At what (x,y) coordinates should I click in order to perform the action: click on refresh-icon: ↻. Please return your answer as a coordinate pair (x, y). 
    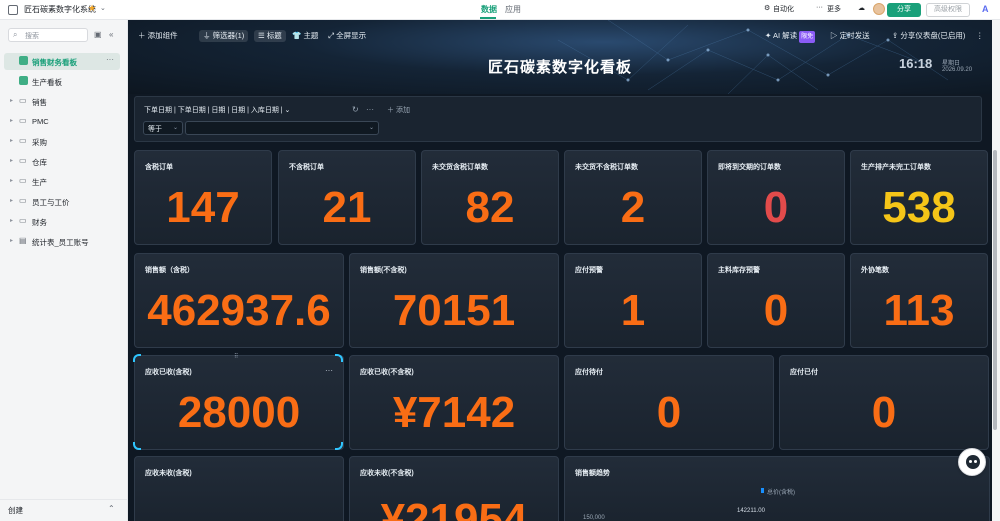
    Looking at the image, I should click on (355, 109).